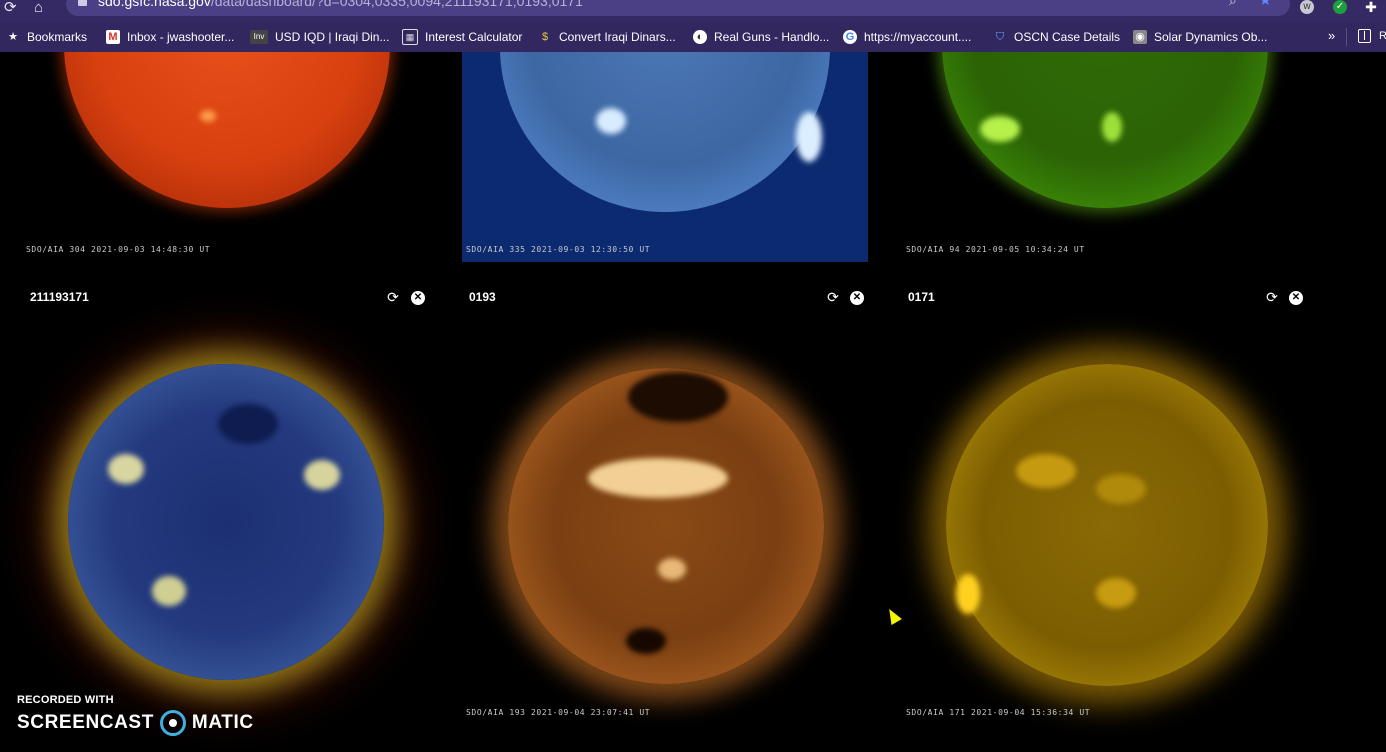  Describe the element at coordinates (259, 37) in the screenshot. I see `investing-icon: Inv` at that location.